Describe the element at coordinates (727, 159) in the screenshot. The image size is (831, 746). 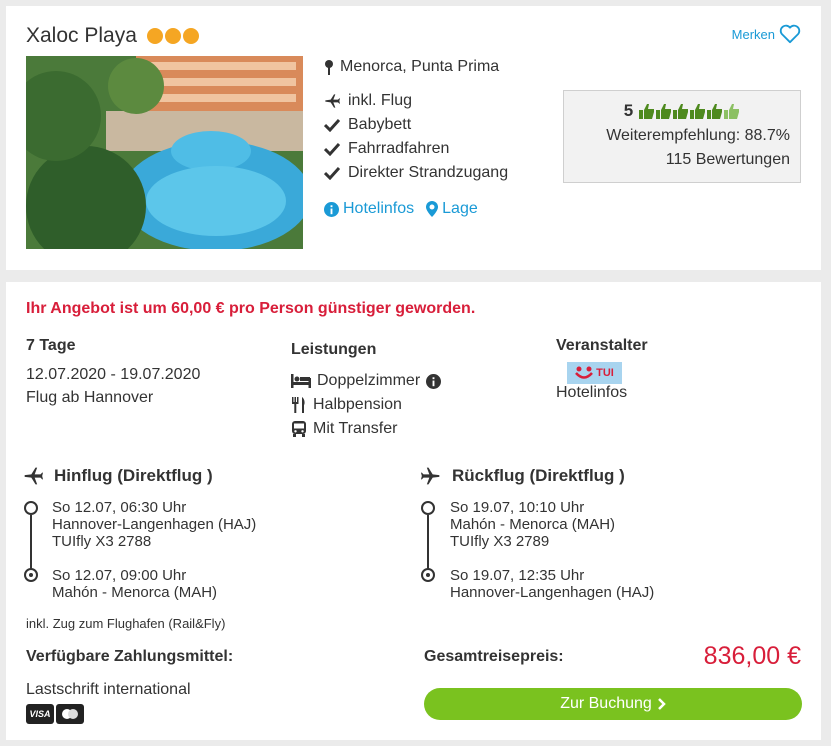
I see `review-count: 115 Bewertungen` at that location.